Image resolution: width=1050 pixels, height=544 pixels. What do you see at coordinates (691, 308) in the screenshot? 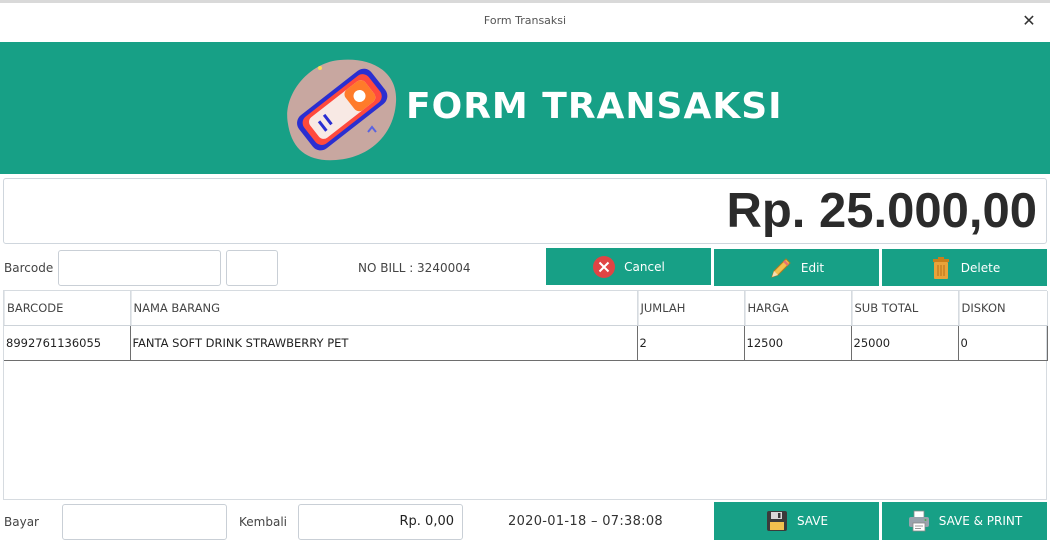
I see `column-header-jumlah: JUMLAH` at bounding box center [691, 308].